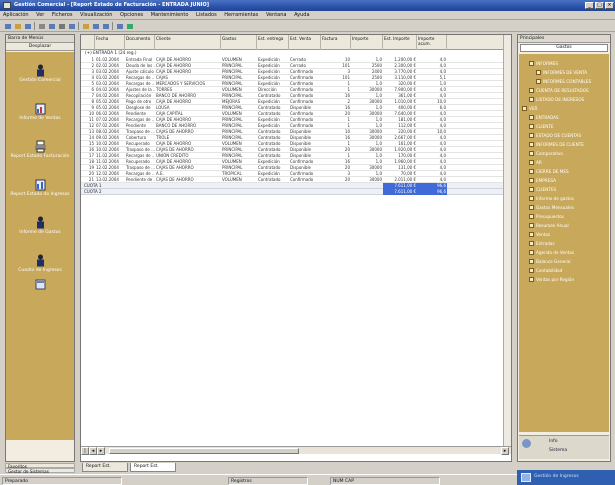  I want to click on tree-node: CLIENTES, so click(542, 189).